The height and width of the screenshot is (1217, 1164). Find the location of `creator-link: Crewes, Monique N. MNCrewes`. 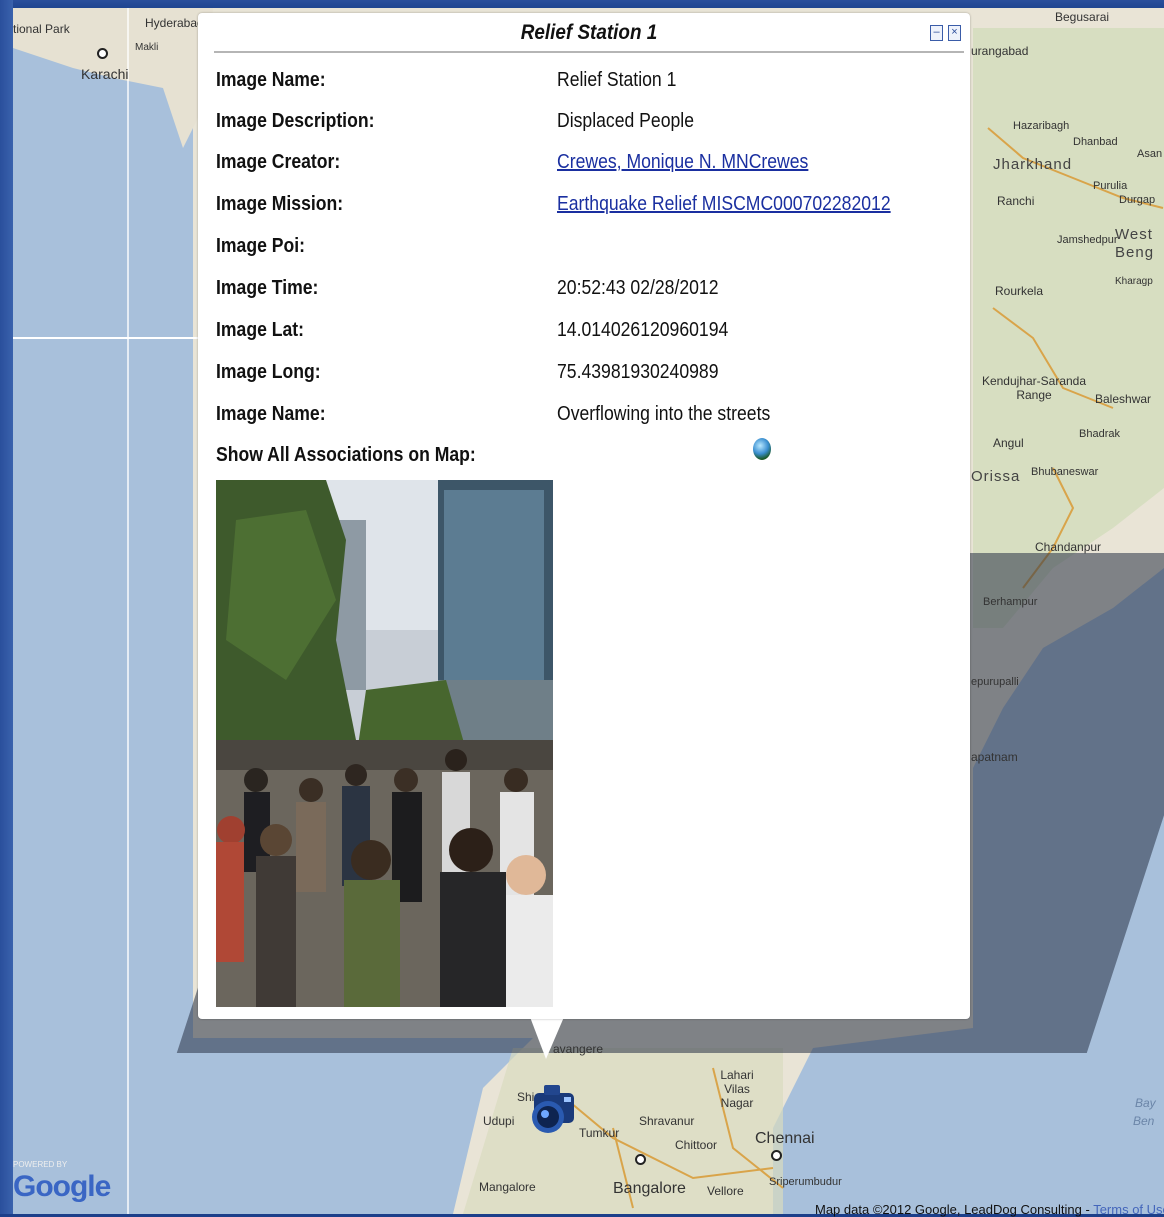

creator-link: Crewes, Monique N. MNCrewes is located at coordinates (682, 162).